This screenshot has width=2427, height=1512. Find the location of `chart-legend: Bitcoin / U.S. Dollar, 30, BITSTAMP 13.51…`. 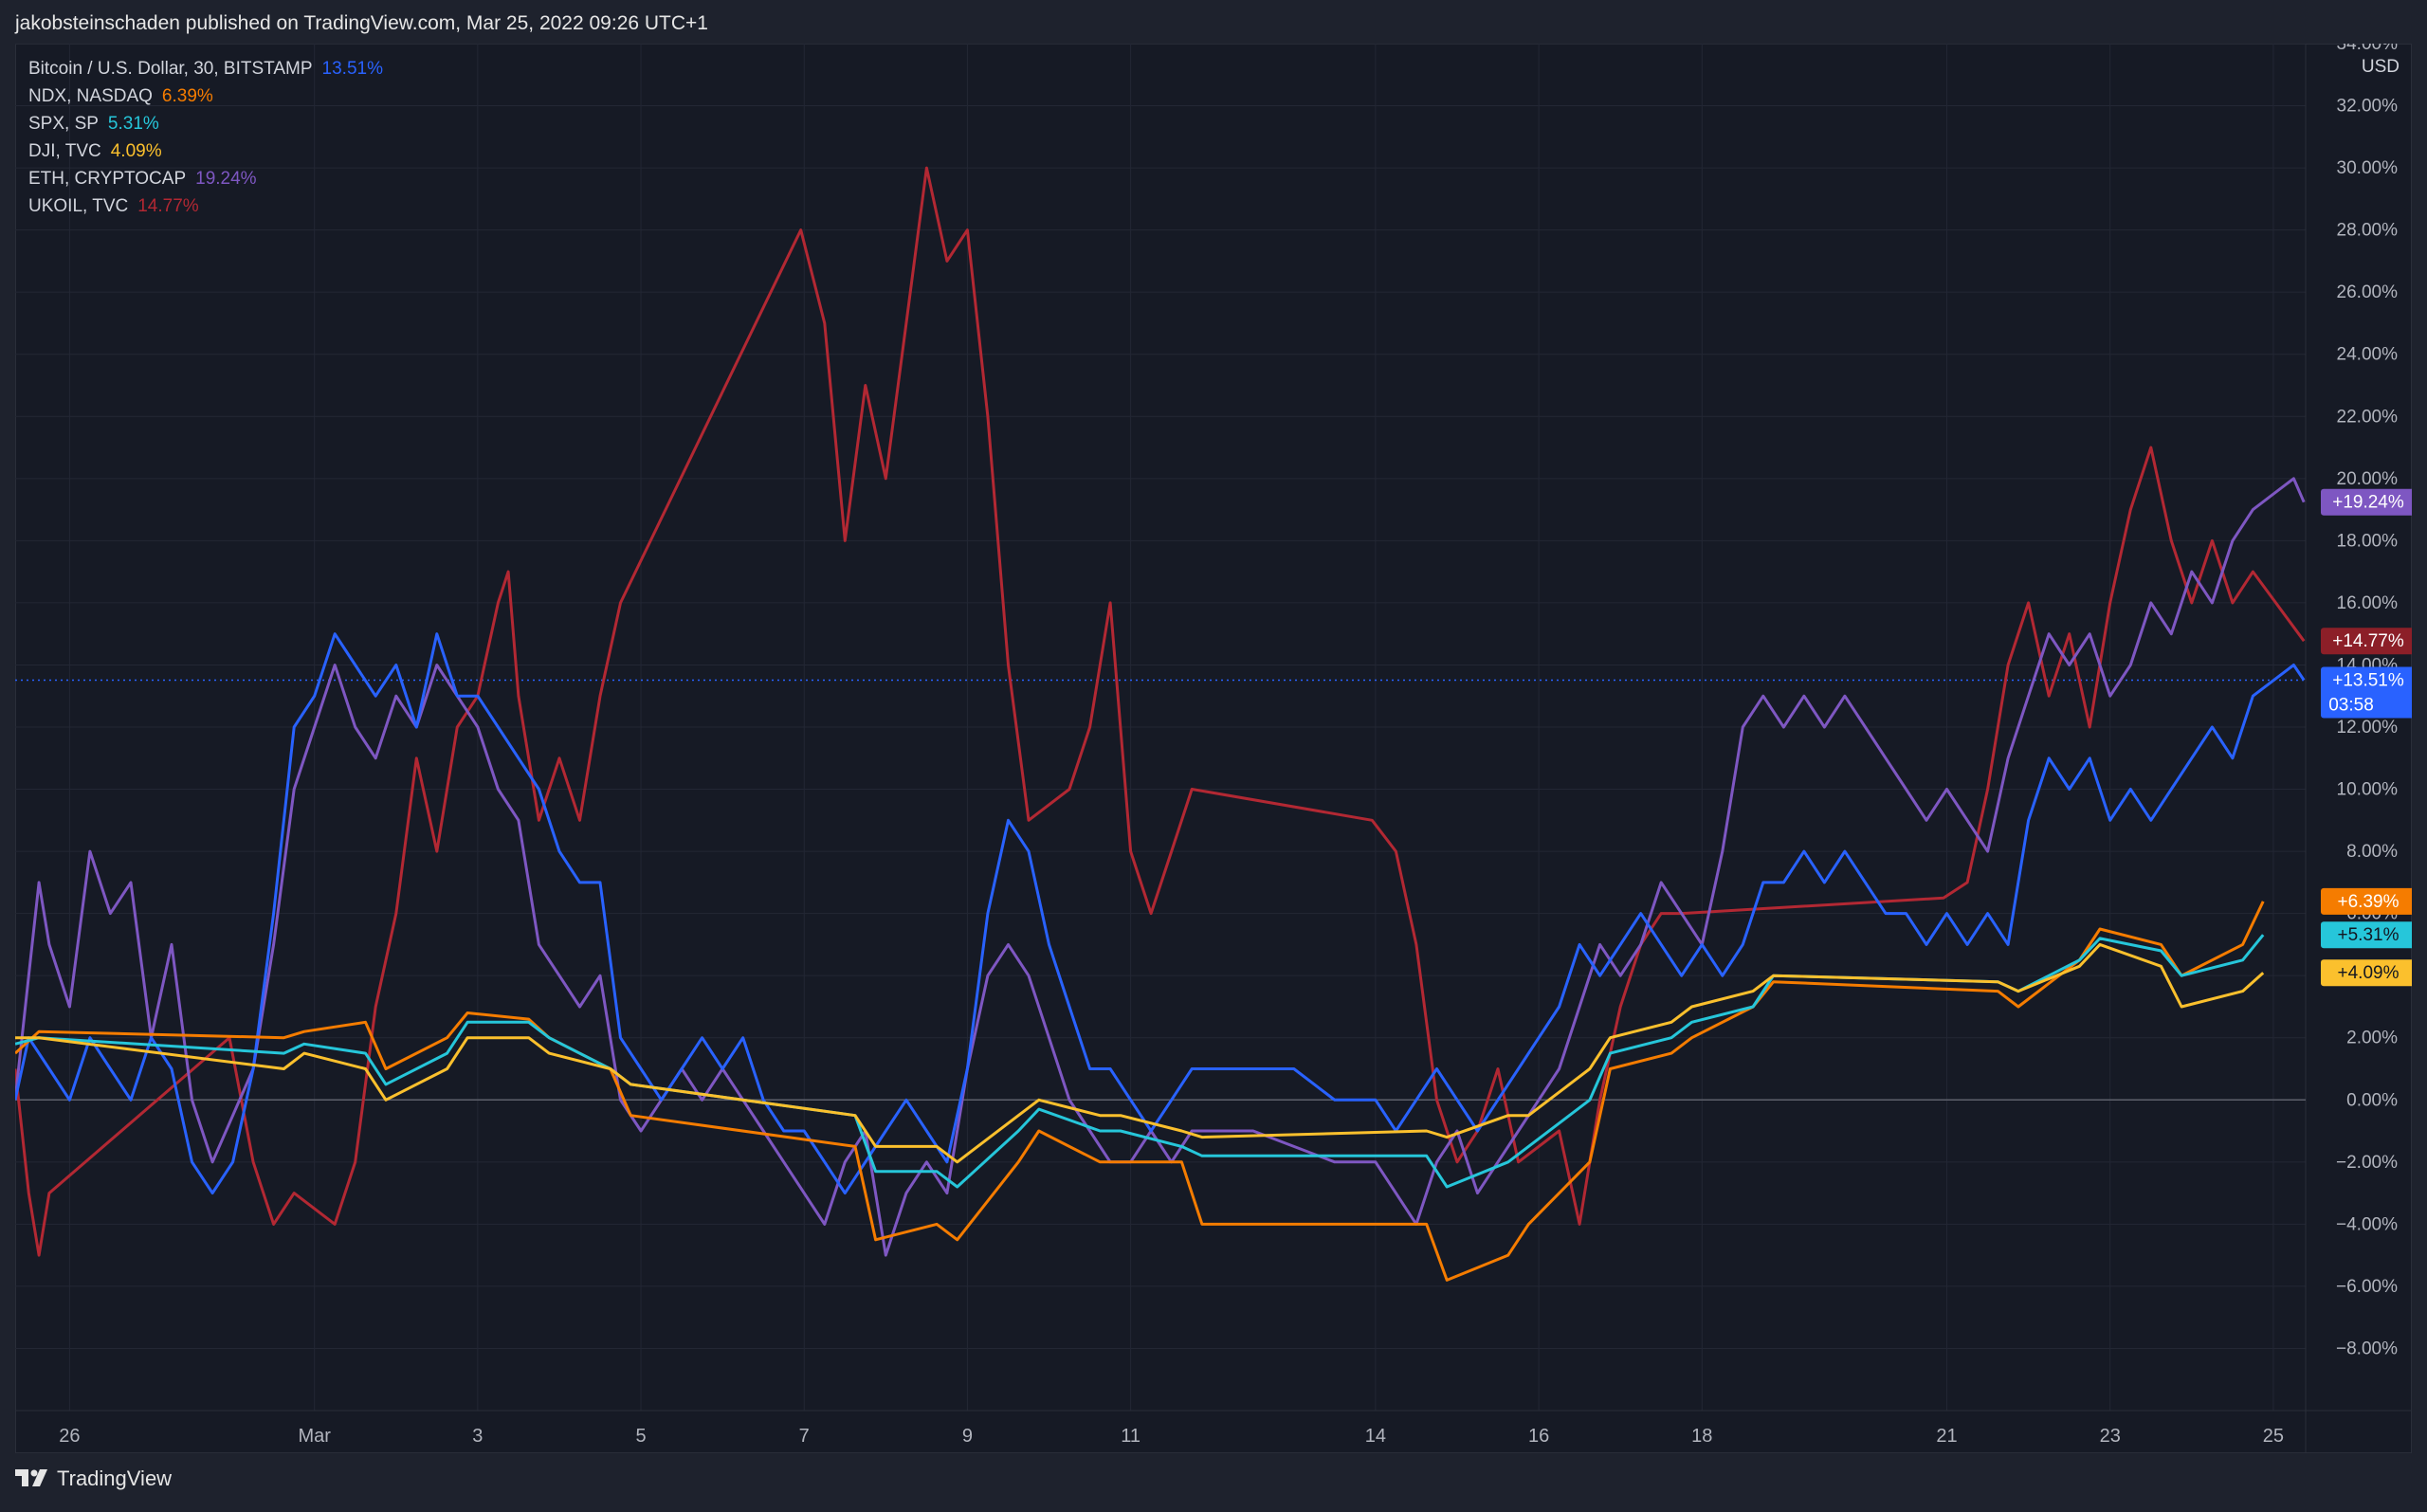

chart-legend: Bitcoin / U.S. Dollar, 30, BITSTAMP 13.51… is located at coordinates (205, 138).